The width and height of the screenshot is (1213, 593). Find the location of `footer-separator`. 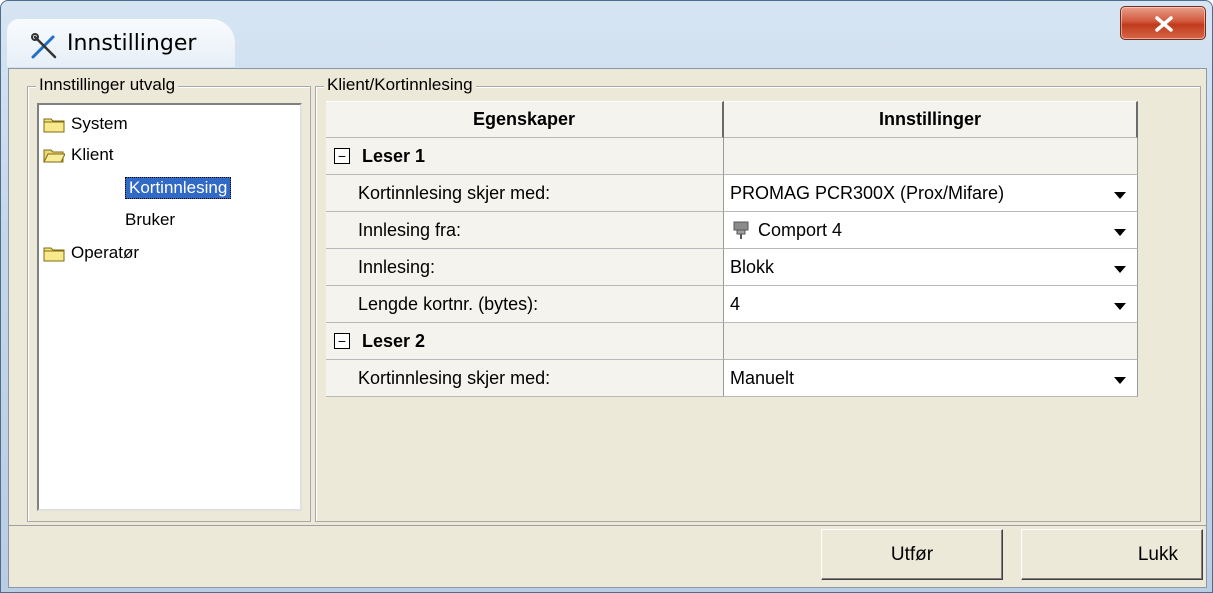

footer-separator is located at coordinates (607, 525).